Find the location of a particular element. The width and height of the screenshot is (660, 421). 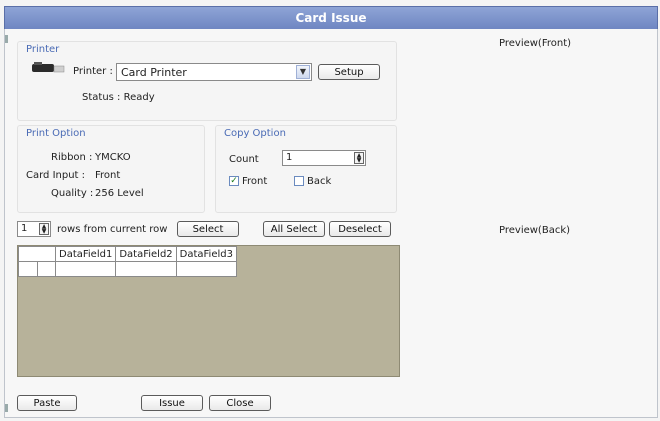

close-button: Close is located at coordinates (240, 403).